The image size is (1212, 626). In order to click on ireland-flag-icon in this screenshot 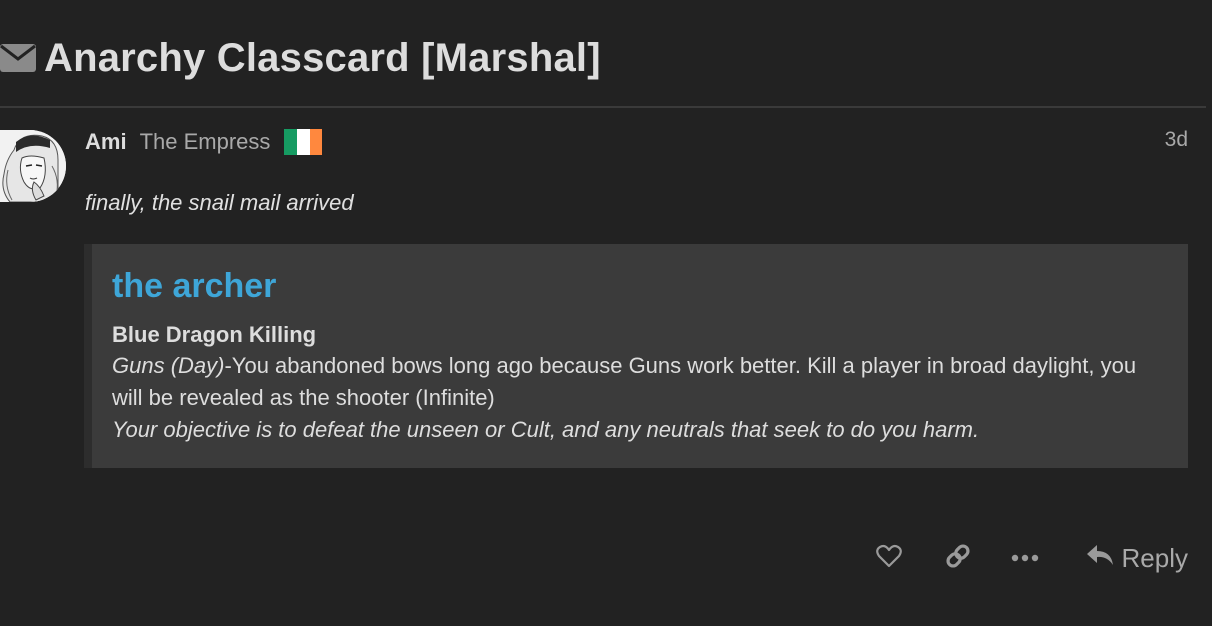, I will do `click(303, 142)`.